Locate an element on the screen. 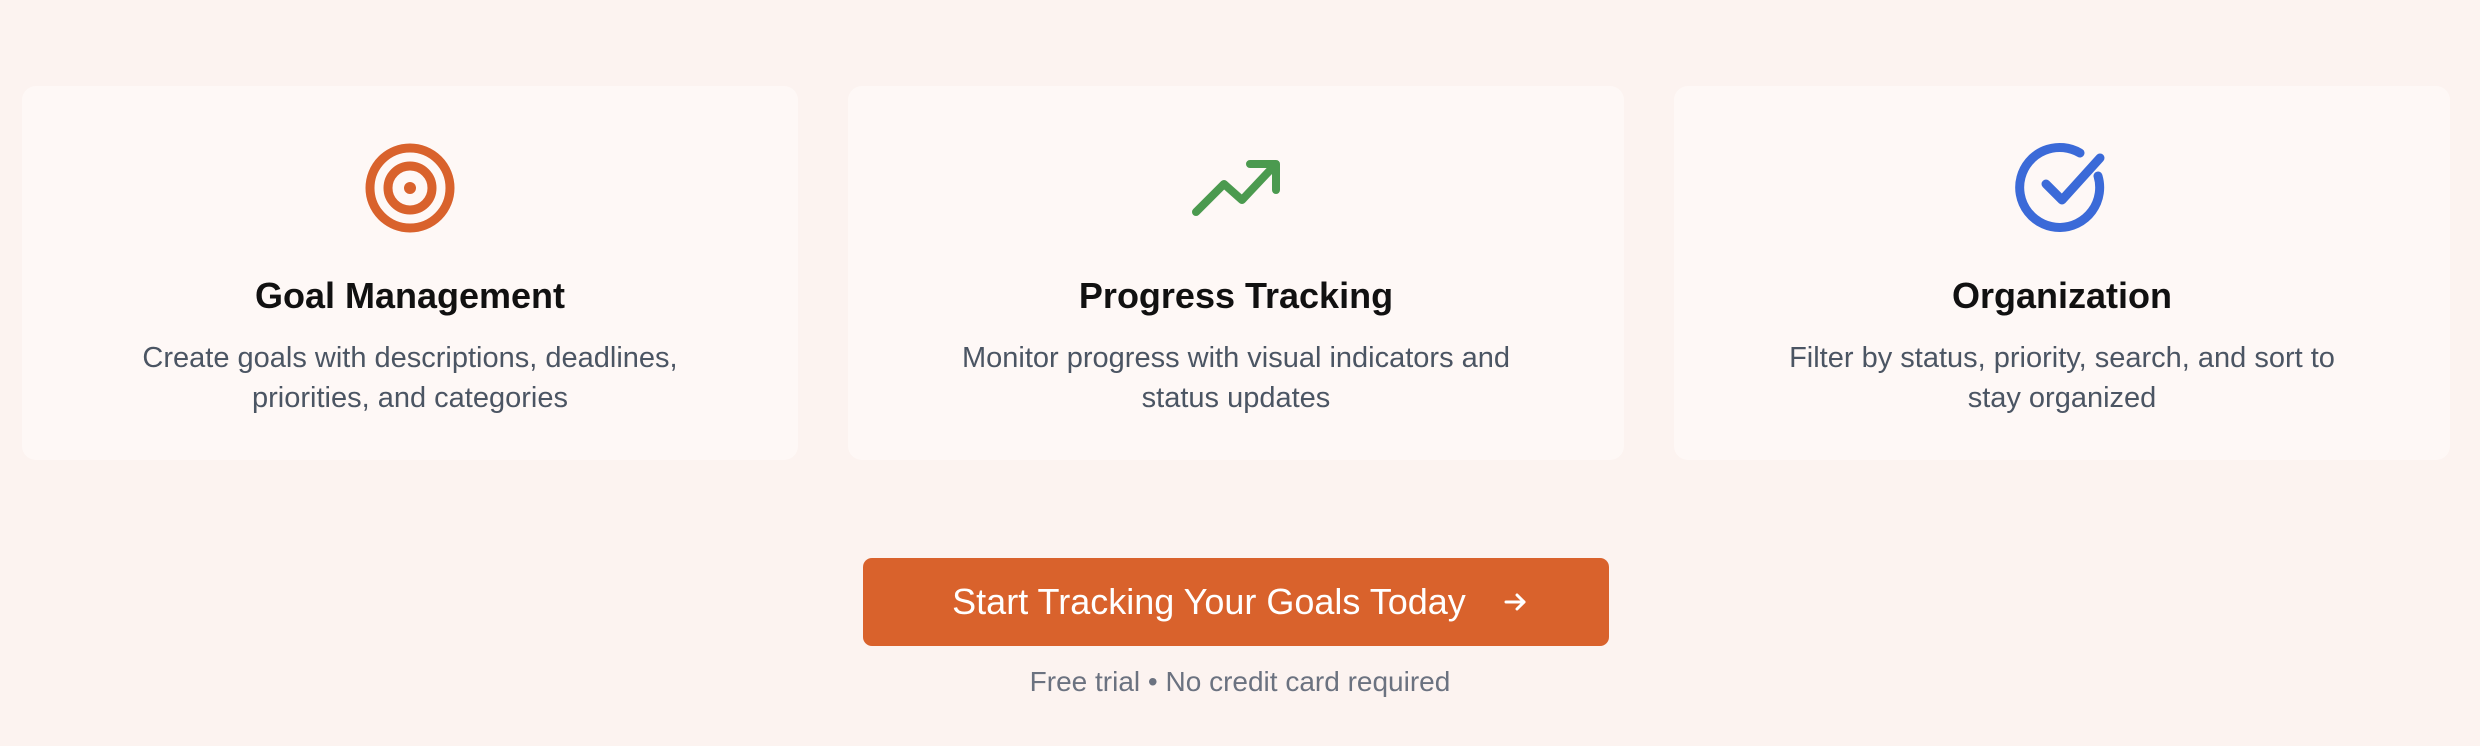 The height and width of the screenshot is (746, 2480). start-tracking-button: Start Tracking Your Goals Today is located at coordinates (1236, 602).